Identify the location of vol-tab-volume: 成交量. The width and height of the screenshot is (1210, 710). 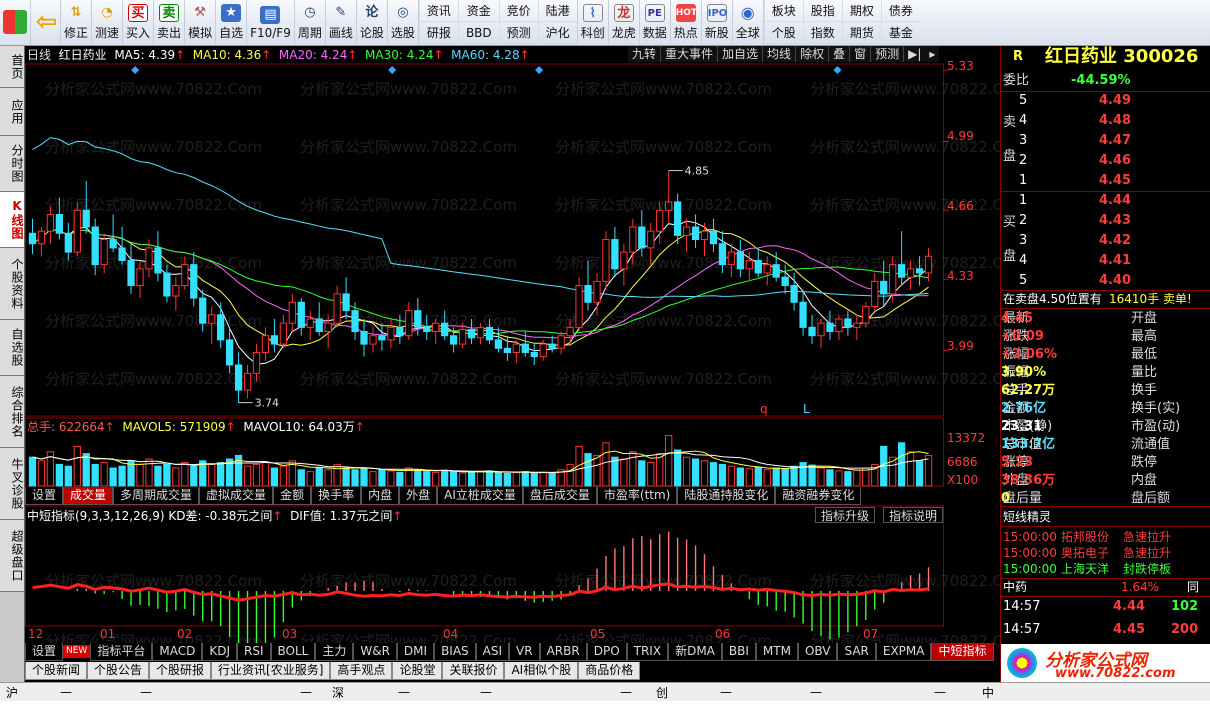
(88, 496).